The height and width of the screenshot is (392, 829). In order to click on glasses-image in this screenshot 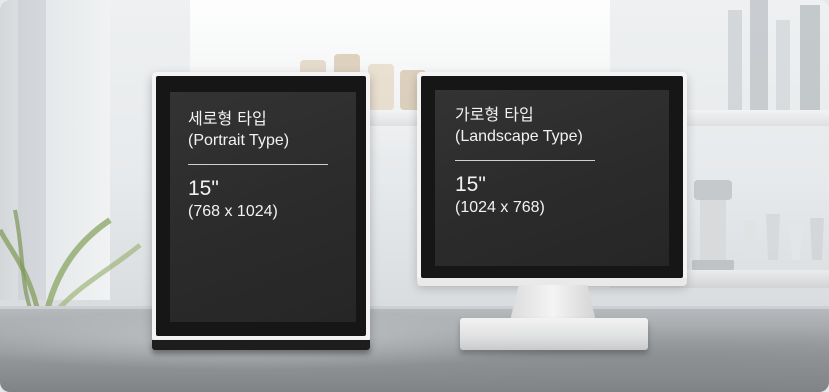, I will do `click(784, 237)`.